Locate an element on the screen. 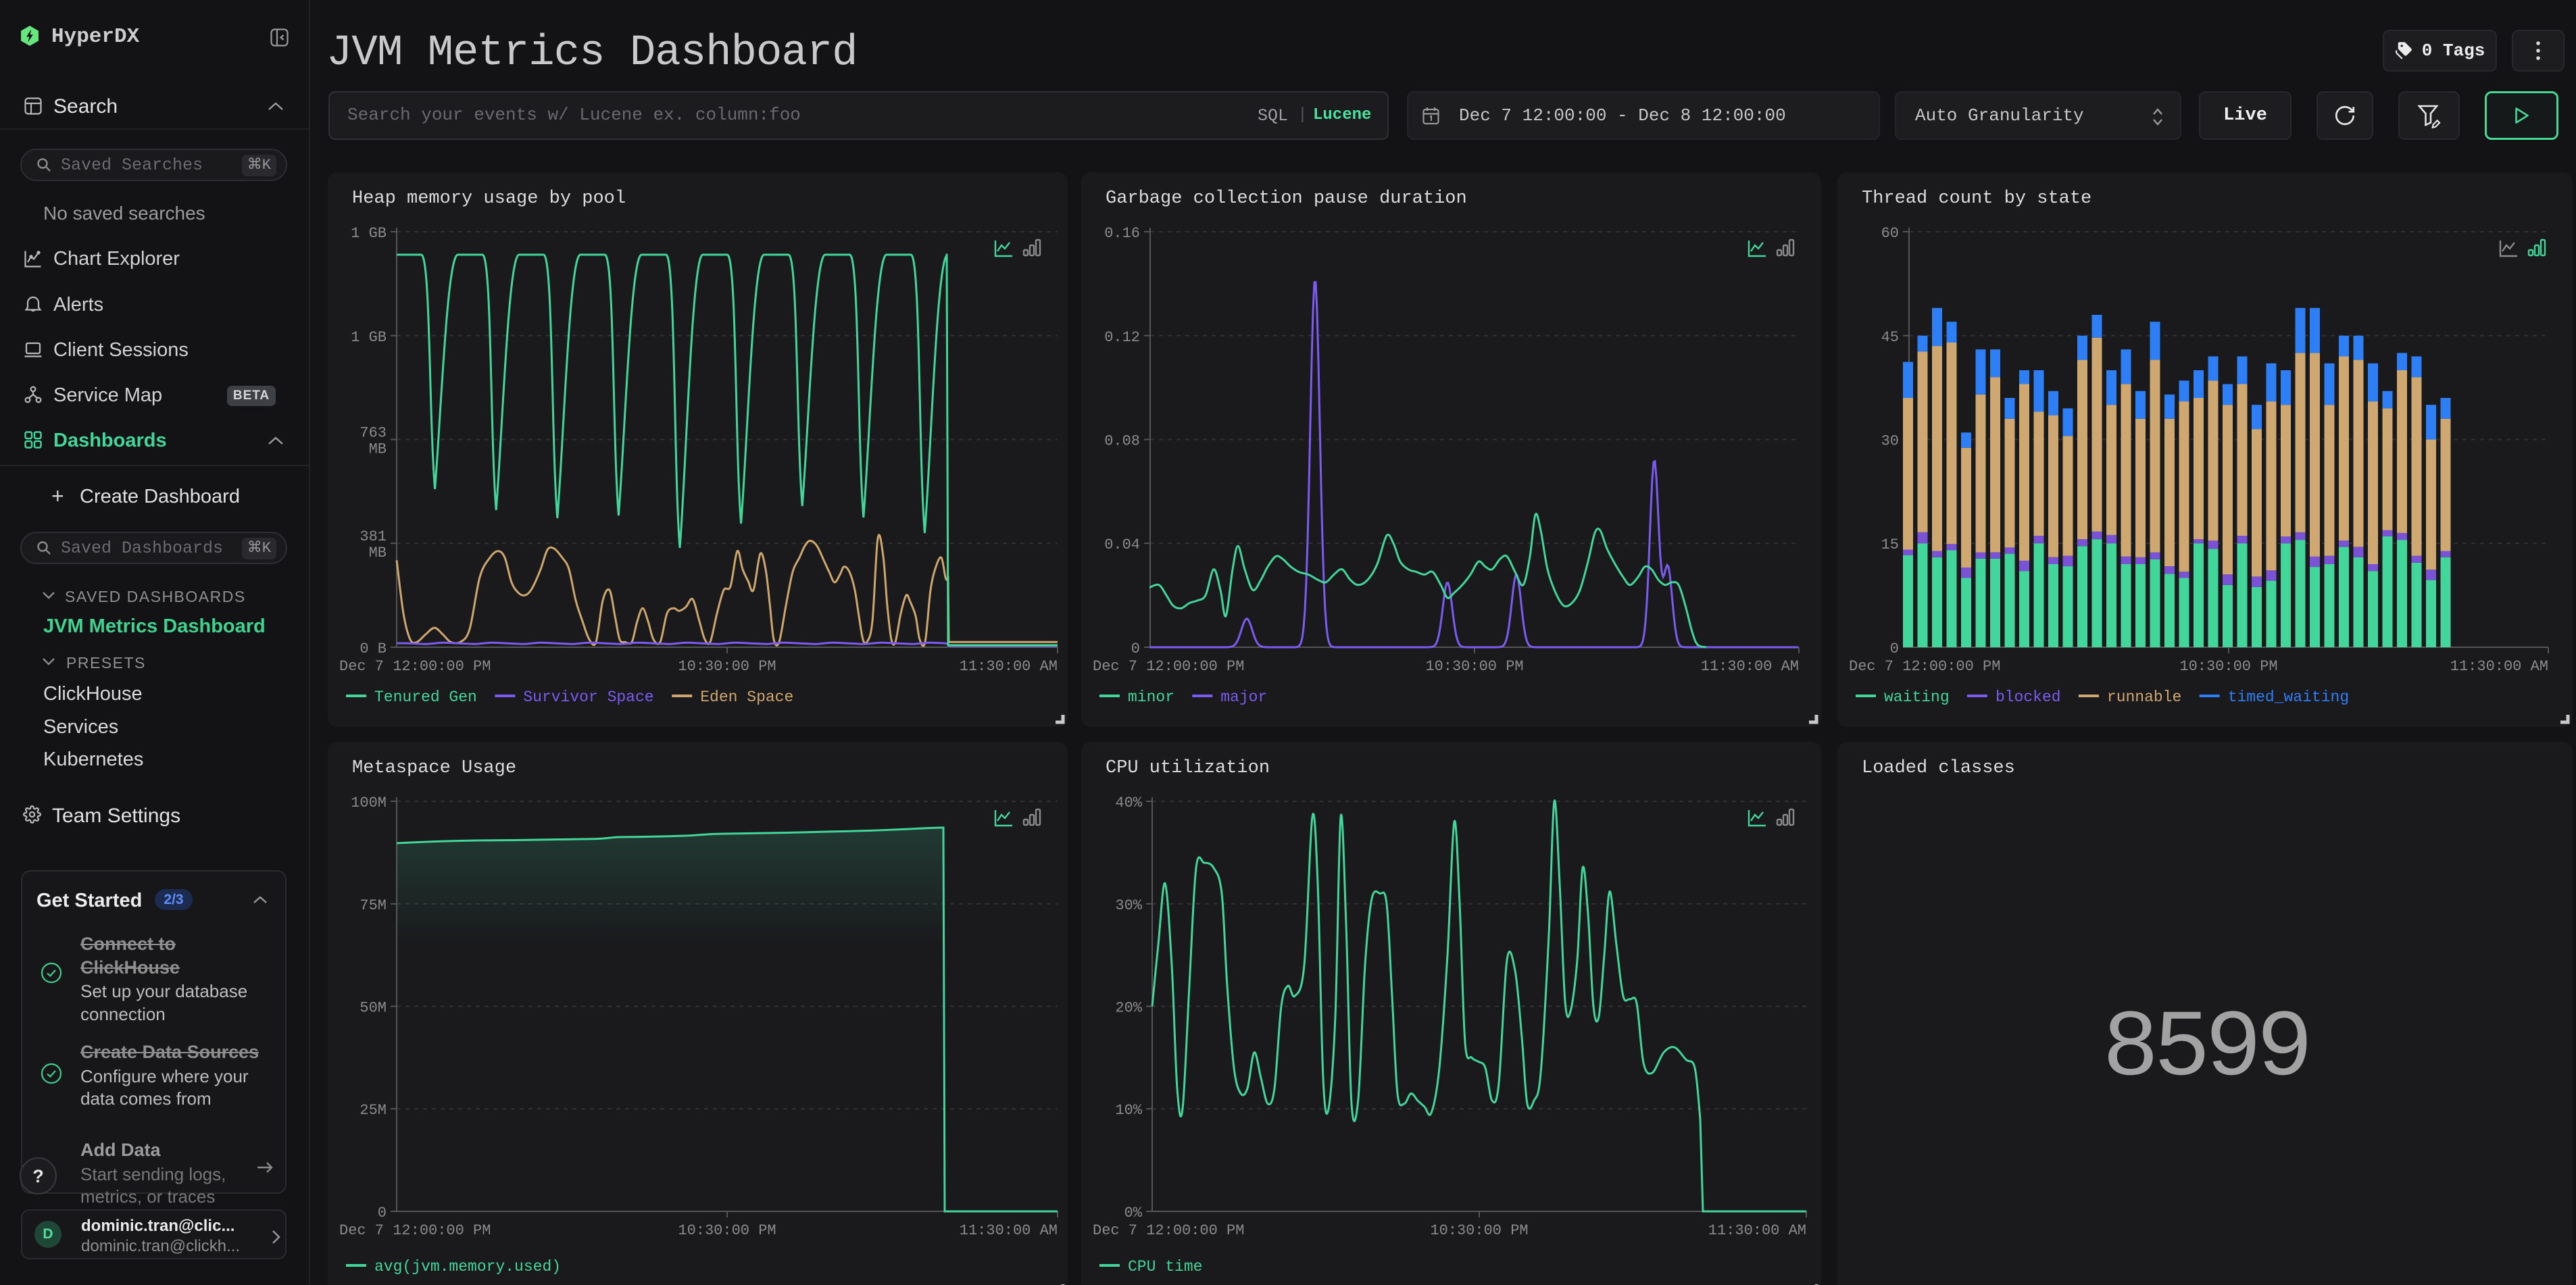 This screenshot has width=2576, height=1285. svg-text: runnable is located at coordinates (2144, 697).